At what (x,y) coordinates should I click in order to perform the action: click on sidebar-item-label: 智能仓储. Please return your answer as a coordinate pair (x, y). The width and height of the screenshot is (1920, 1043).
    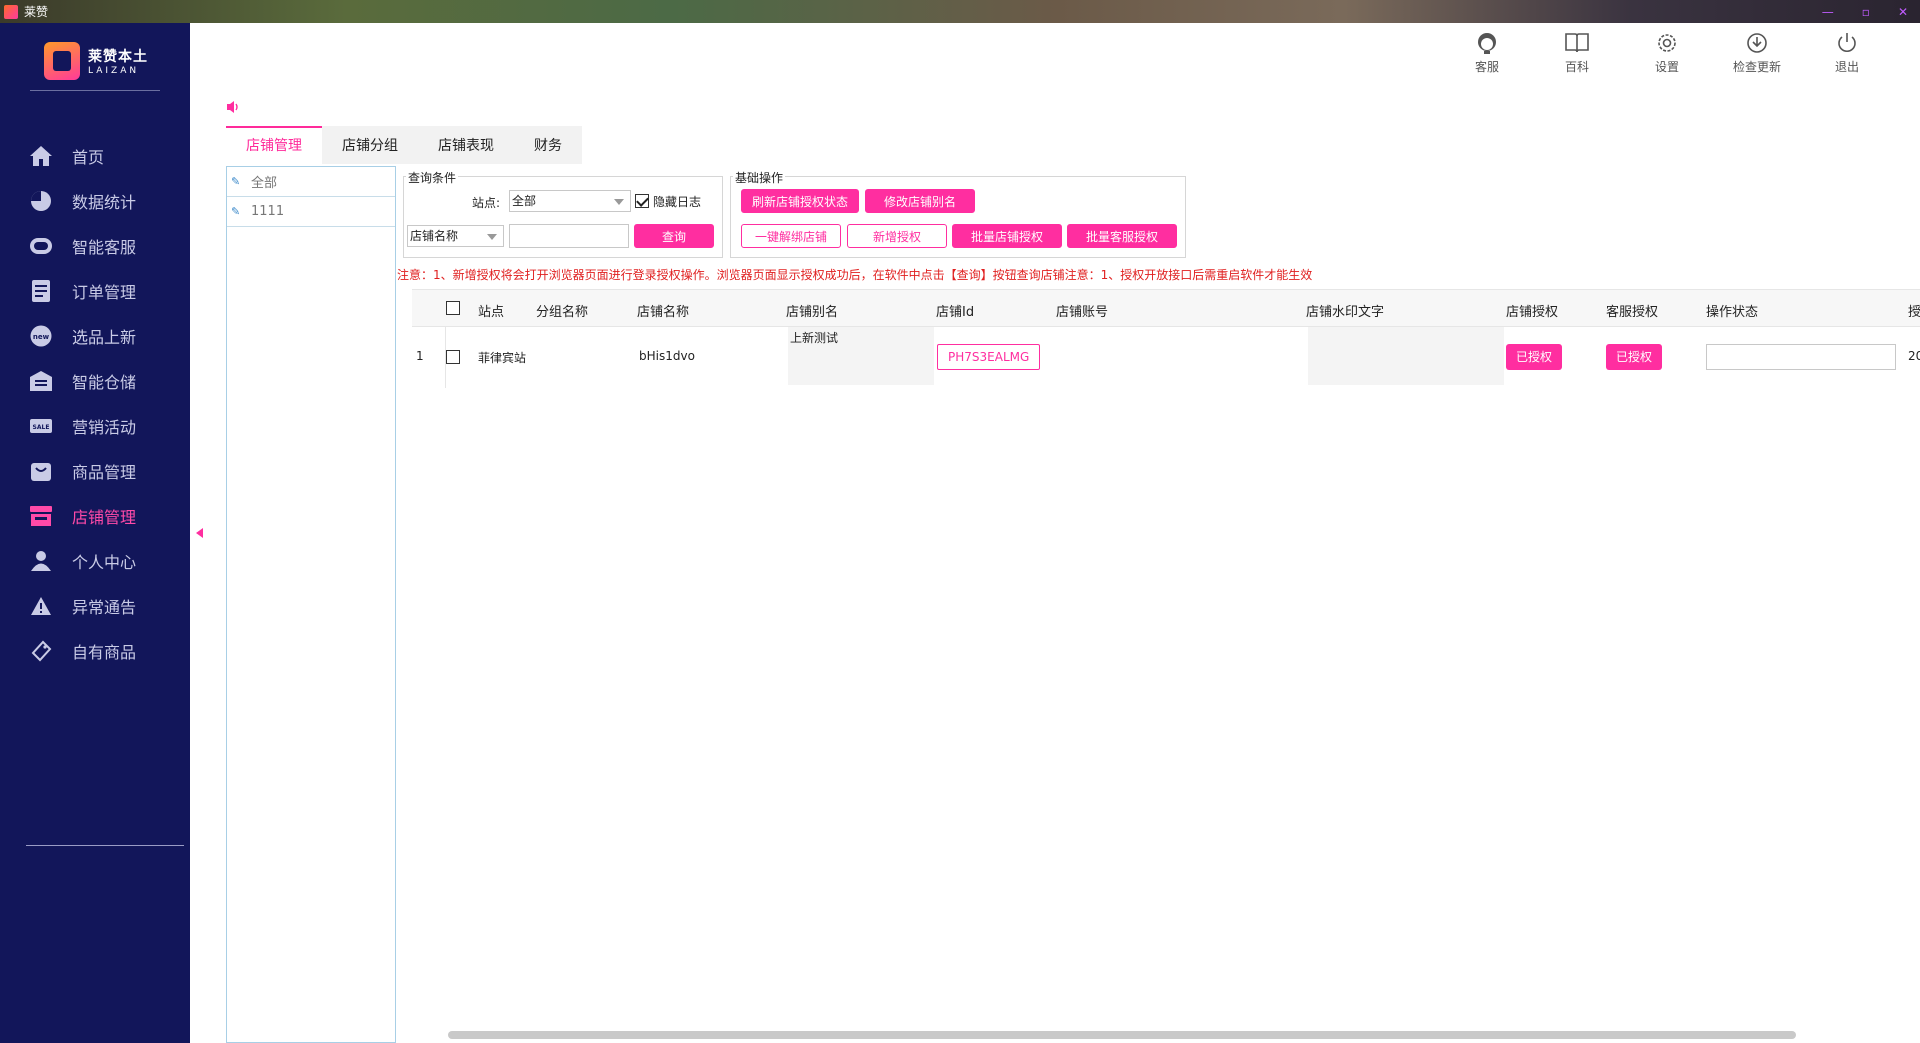
    Looking at the image, I should click on (104, 382).